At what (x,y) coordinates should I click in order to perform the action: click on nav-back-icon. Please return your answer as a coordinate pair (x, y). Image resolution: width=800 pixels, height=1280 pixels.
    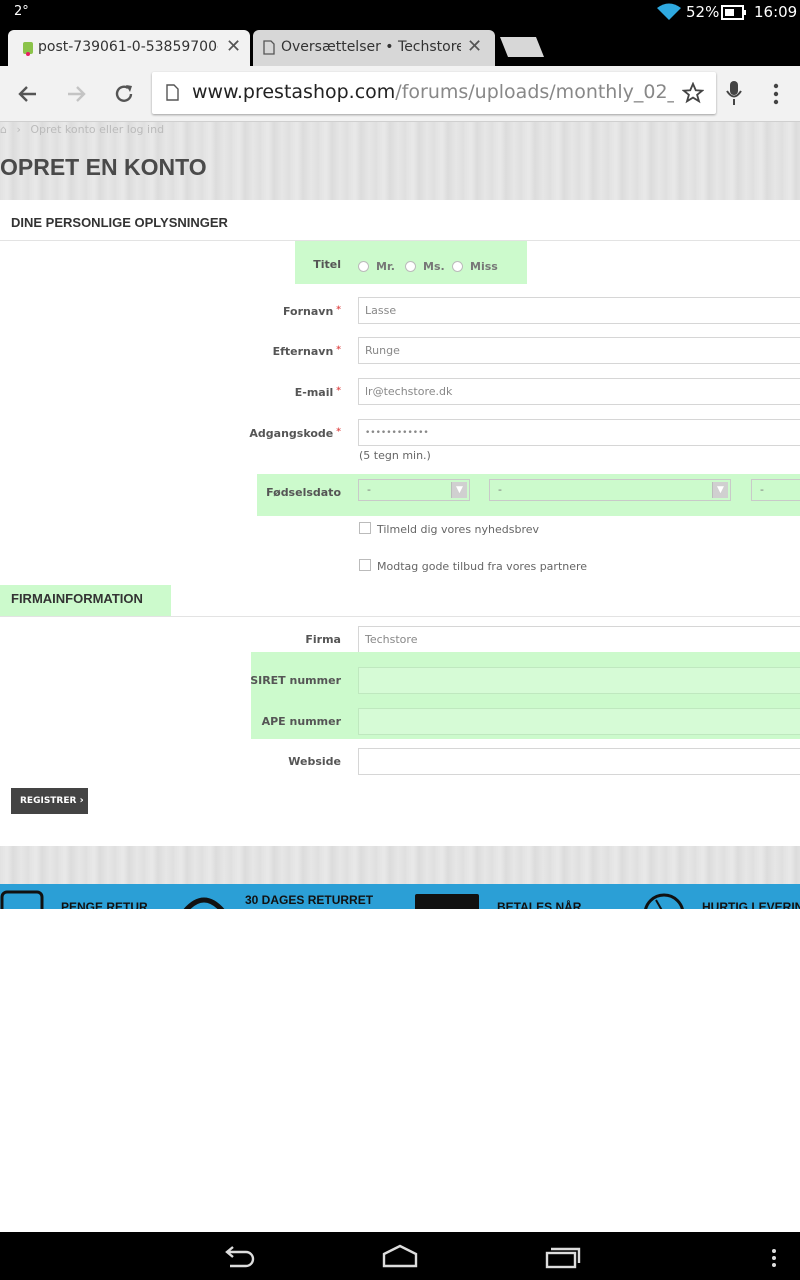
    Looking at the image, I should click on (238, 1257).